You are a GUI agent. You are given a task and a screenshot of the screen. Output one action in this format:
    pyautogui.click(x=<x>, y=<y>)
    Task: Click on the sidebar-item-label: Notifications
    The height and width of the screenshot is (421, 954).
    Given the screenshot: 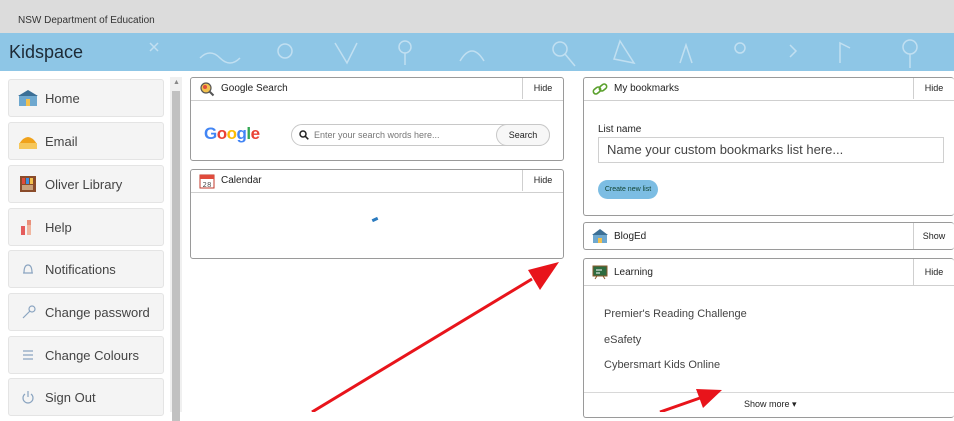 What is the action you would take?
    pyautogui.click(x=80, y=269)
    